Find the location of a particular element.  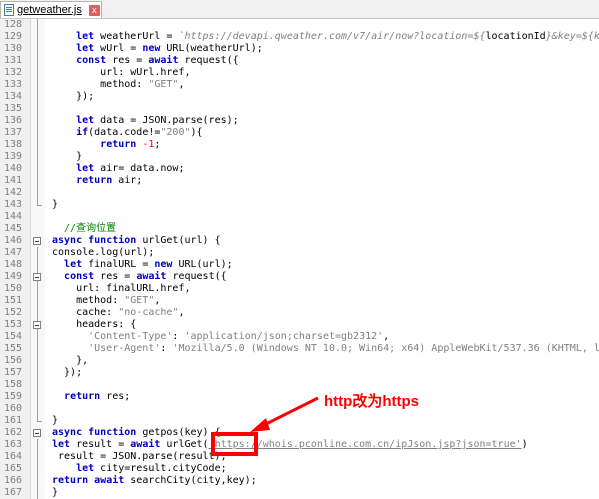

annotation-highlight-box is located at coordinates (234, 444).